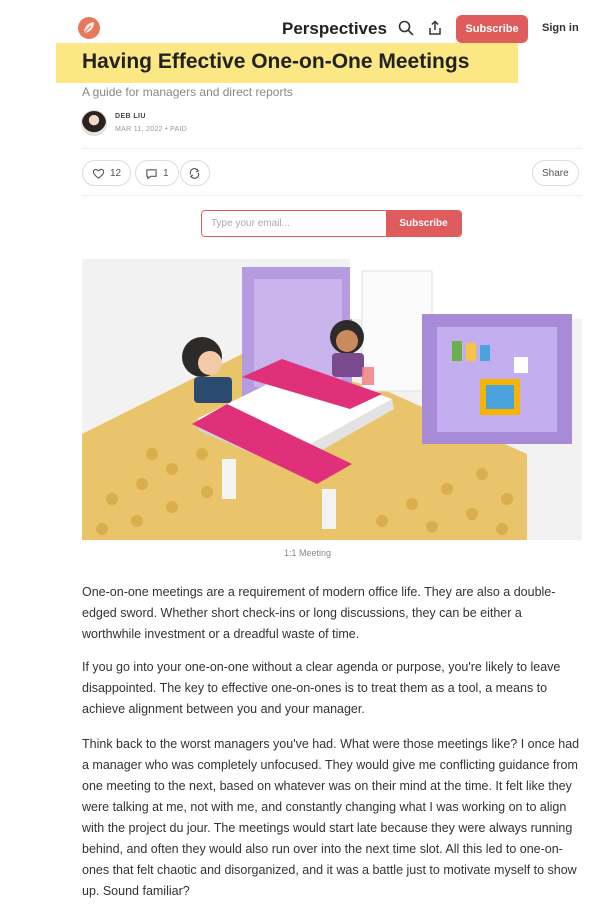 This screenshot has height=907, width=615. I want to click on post-title: Having Effective One-on-One Meetings, so click(276, 61).